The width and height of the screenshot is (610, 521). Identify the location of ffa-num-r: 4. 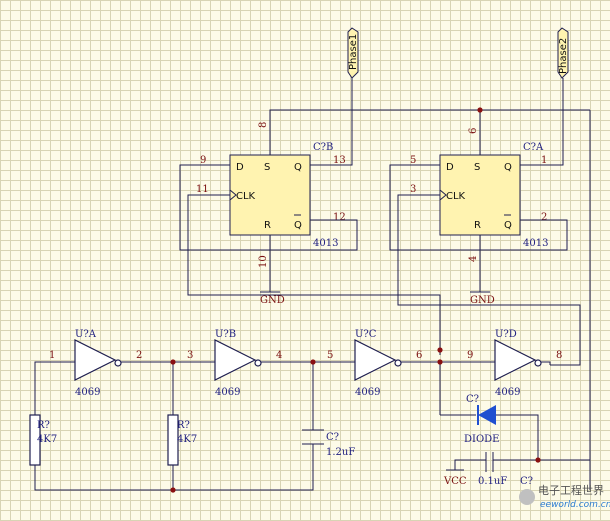
(473, 259).